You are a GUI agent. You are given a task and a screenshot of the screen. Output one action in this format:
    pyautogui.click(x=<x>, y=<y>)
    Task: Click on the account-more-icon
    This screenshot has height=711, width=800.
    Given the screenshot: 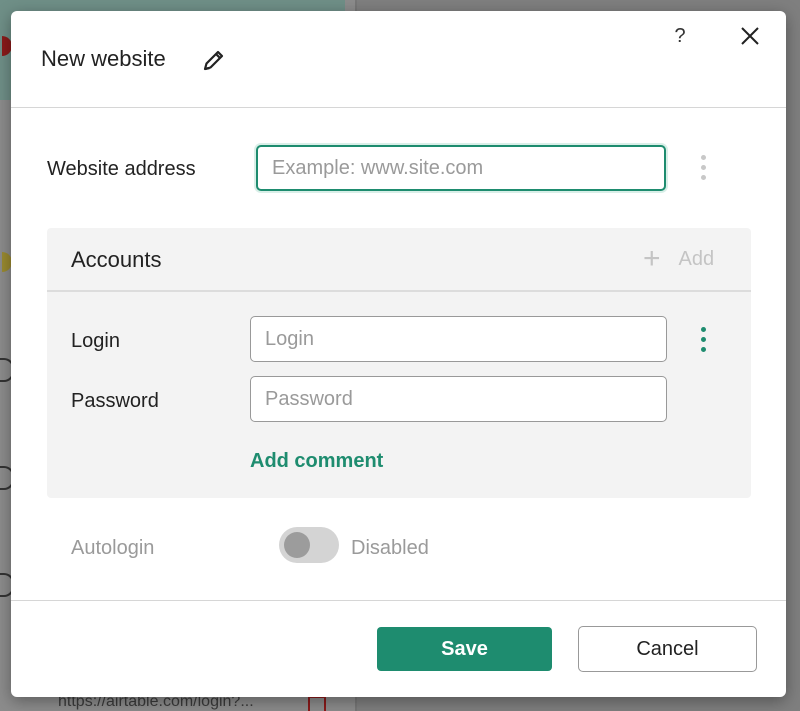 What is the action you would take?
    pyautogui.click(x=703, y=341)
    